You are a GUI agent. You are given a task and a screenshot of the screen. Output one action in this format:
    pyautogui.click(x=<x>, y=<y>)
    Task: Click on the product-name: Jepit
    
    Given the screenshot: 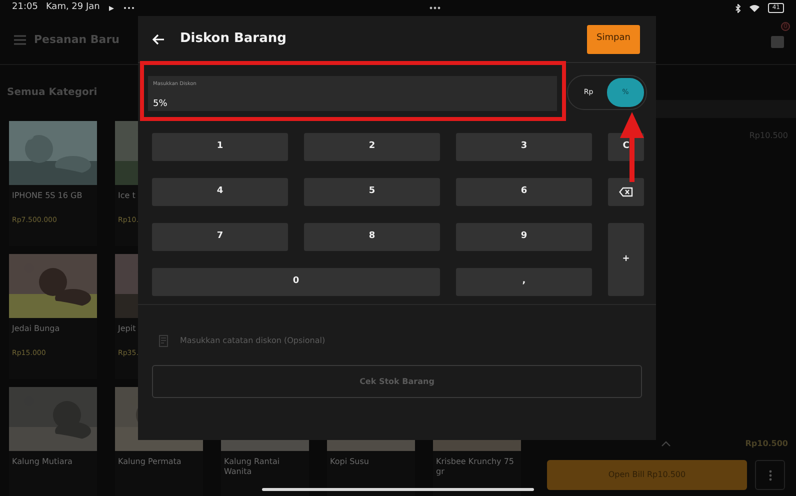 What is the action you would take?
    pyautogui.click(x=127, y=329)
    